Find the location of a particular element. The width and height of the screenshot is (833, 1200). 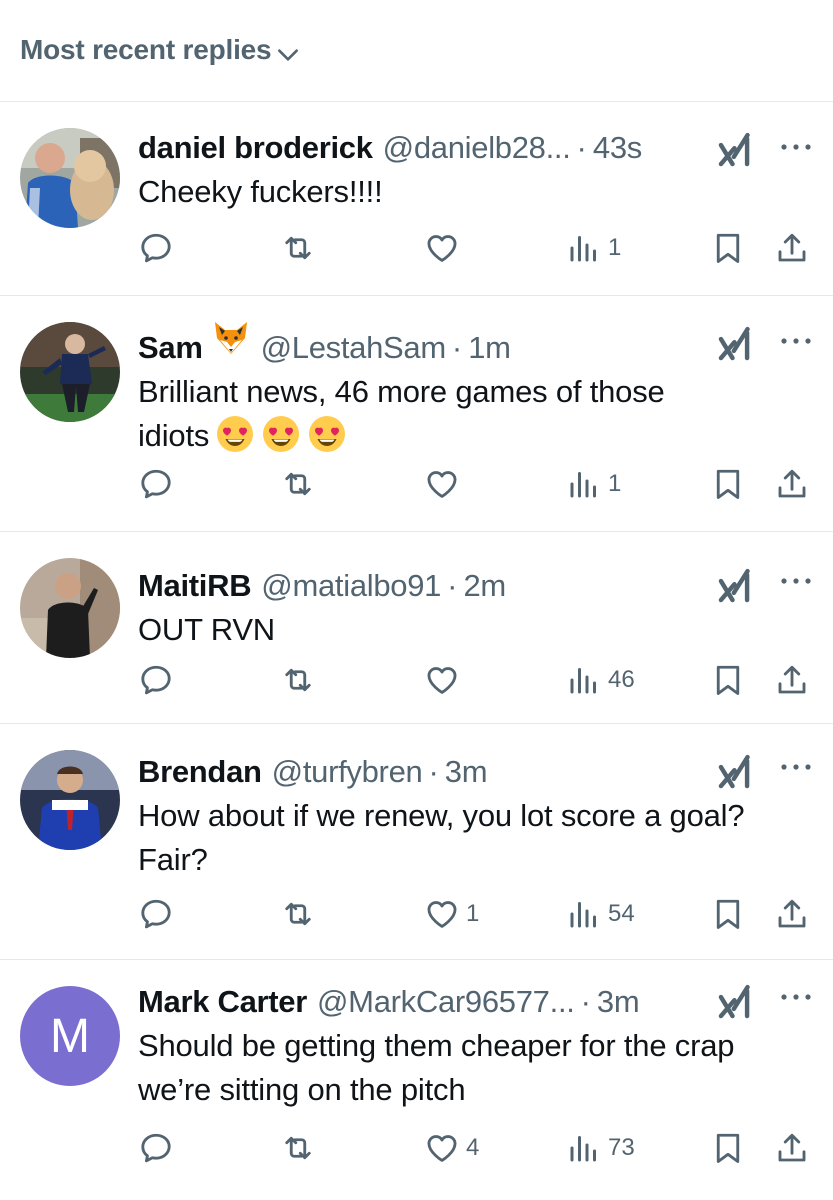

avatar: M is located at coordinates (70, 1036).